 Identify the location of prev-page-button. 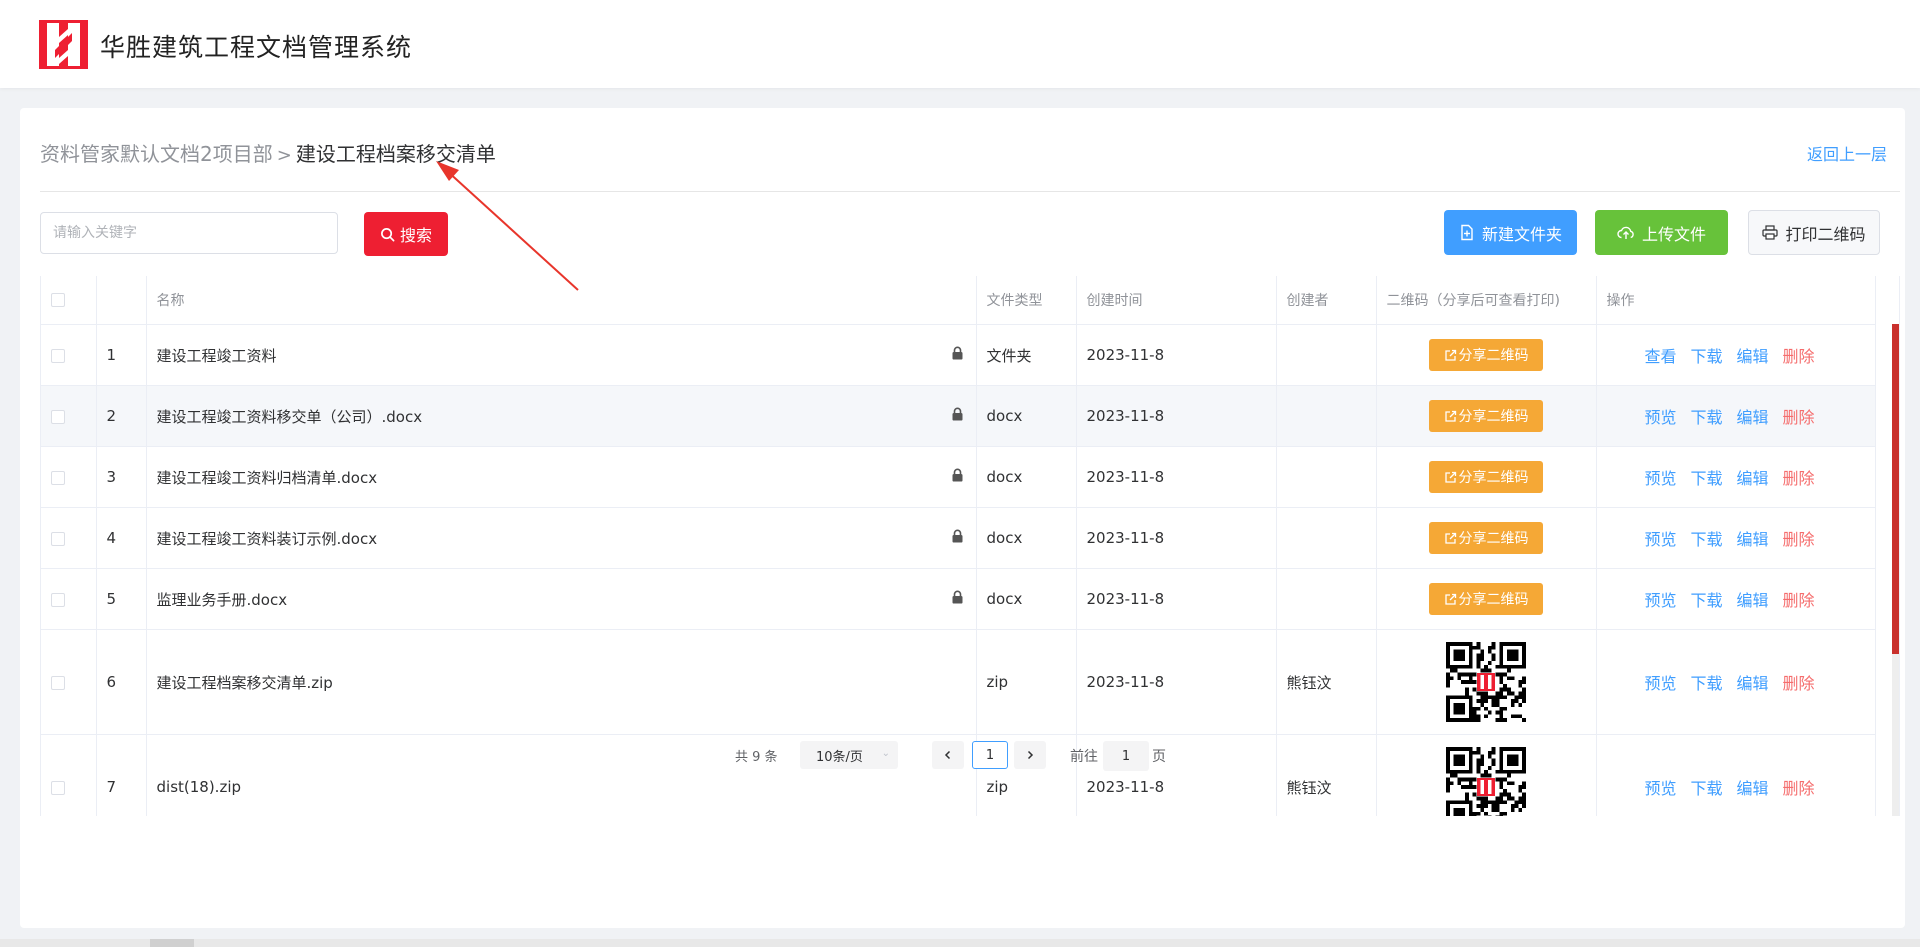
(948, 755).